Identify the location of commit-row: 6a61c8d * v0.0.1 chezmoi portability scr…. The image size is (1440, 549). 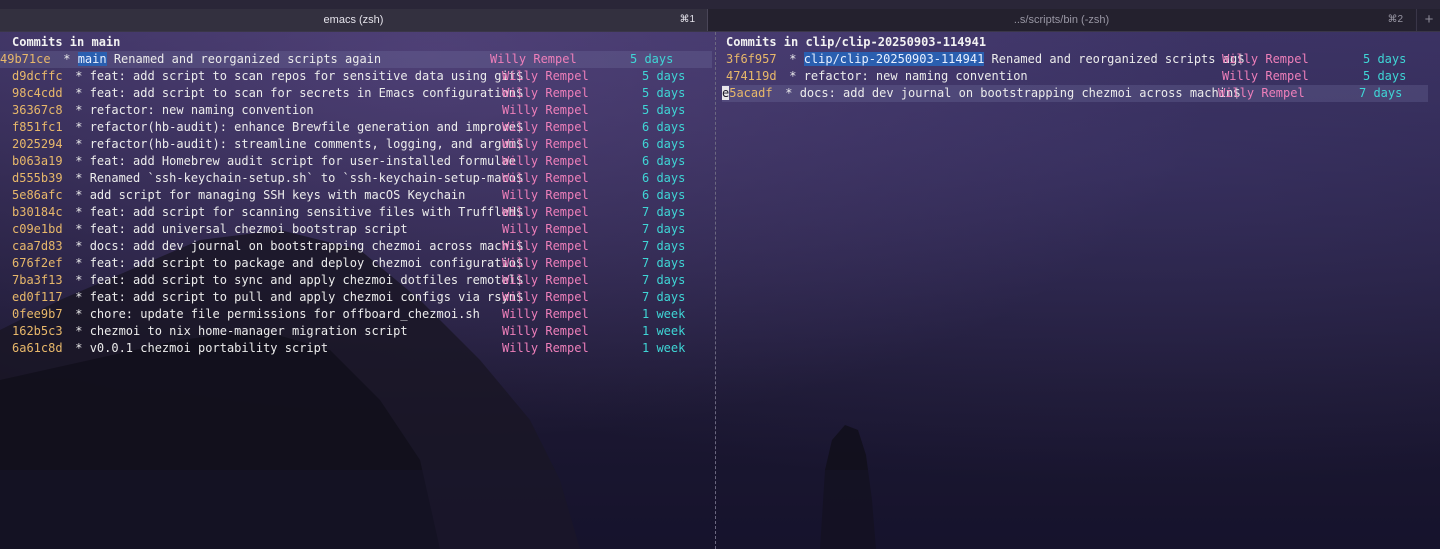
(362, 348).